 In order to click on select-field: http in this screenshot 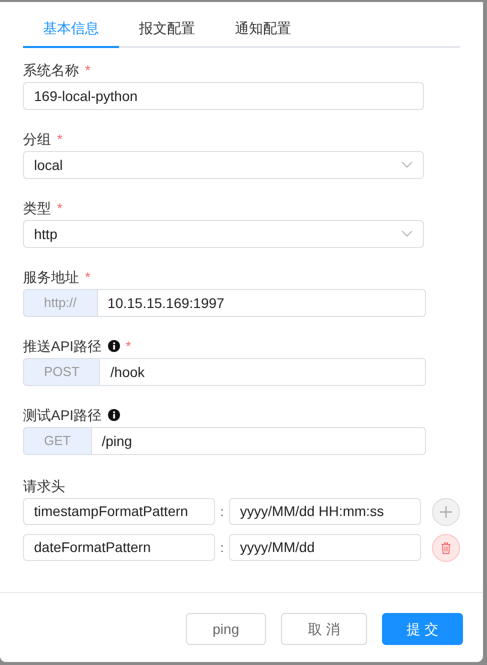, I will do `click(223, 234)`.